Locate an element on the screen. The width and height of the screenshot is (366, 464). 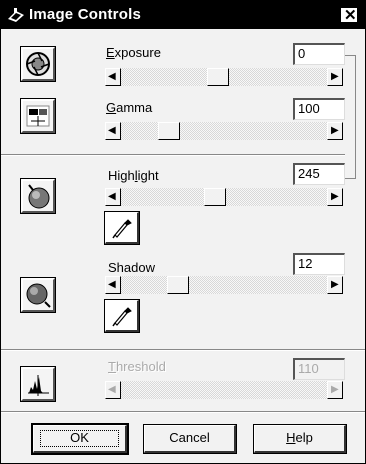
help-button: Help is located at coordinates (300, 439).